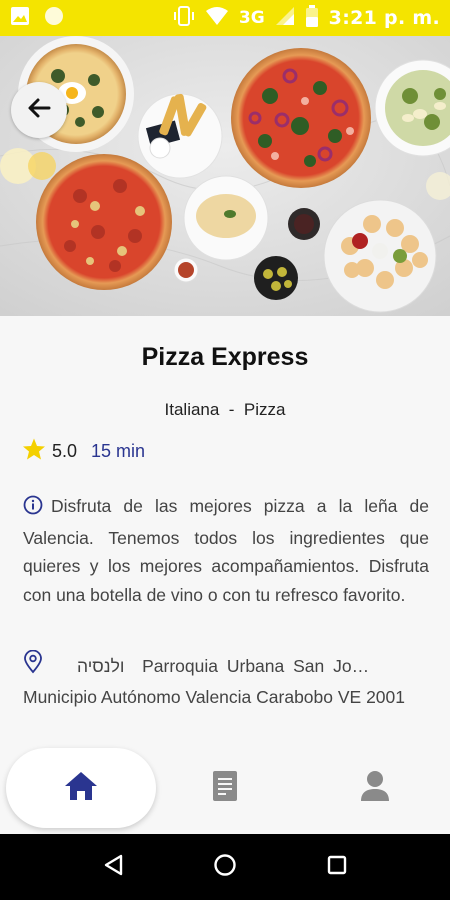 The width and height of the screenshot is (450, 900). I want to click on home-icon, so click(81, 788).